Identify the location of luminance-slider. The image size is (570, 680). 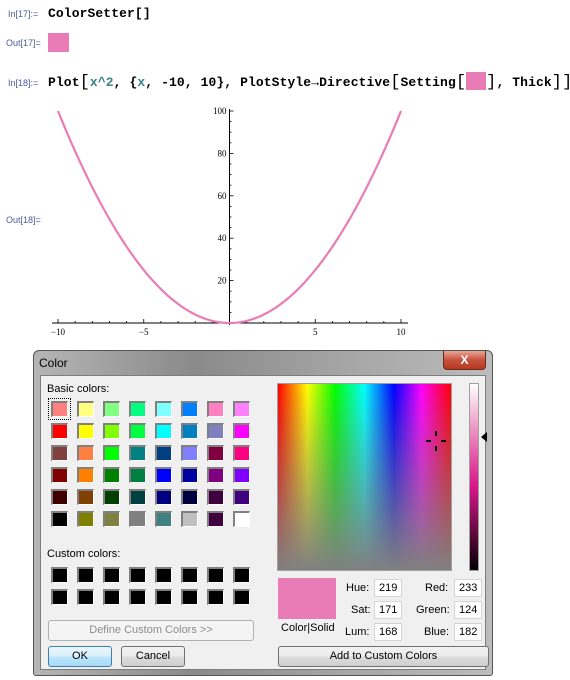
(474, 477).